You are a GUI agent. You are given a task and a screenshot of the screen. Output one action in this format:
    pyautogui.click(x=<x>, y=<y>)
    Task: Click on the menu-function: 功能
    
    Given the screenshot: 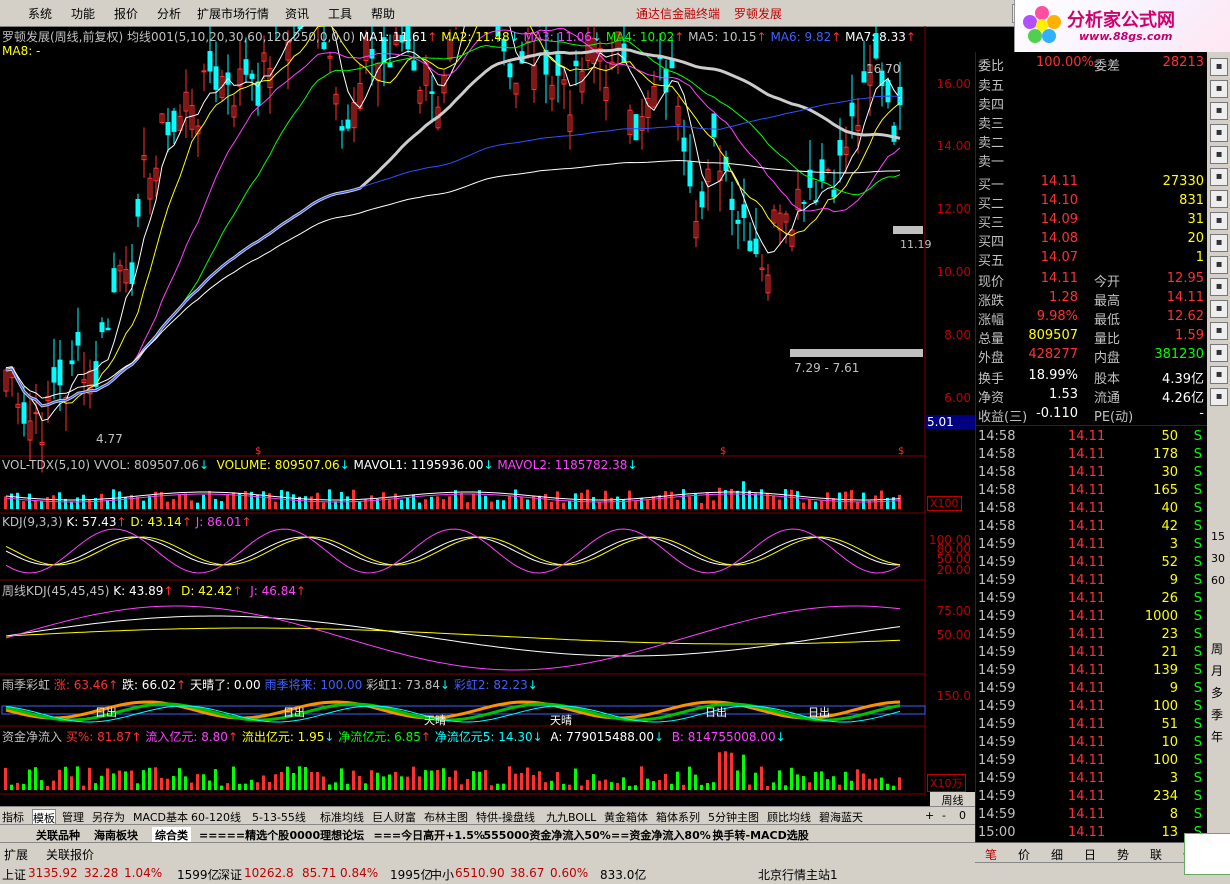 What is the action you would take?
    pyautogui.click(x=83, y=13)
    